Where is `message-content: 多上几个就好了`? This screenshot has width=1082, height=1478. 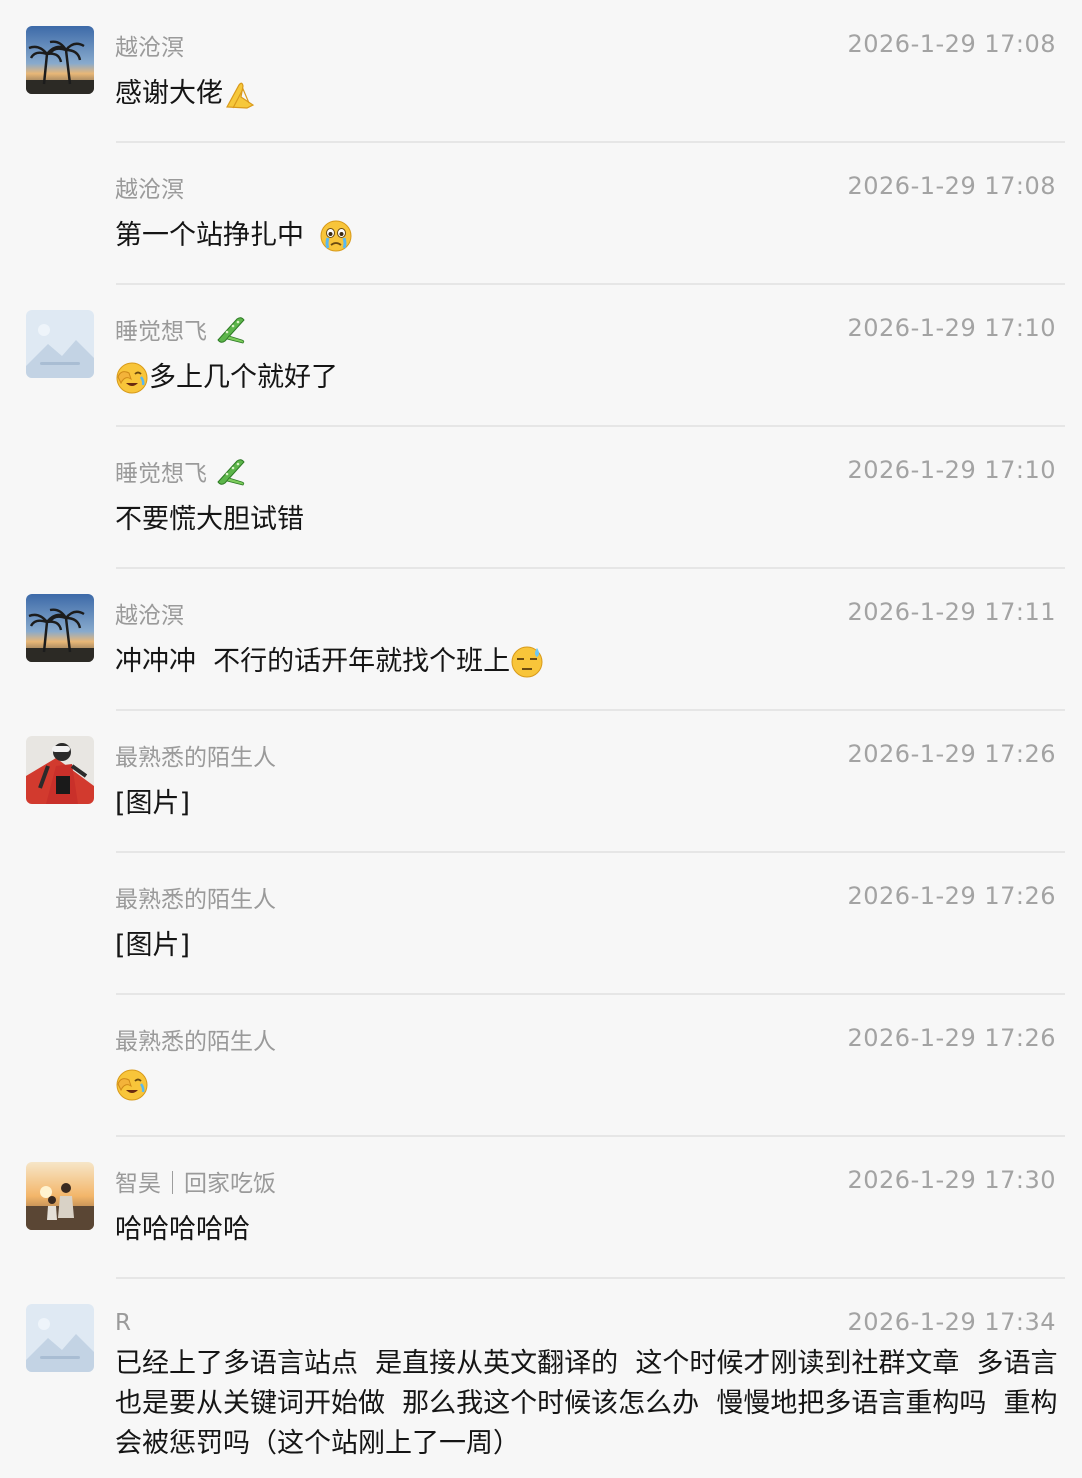 message-content: 多上几个就好了 is located at coordinates (586, 378).